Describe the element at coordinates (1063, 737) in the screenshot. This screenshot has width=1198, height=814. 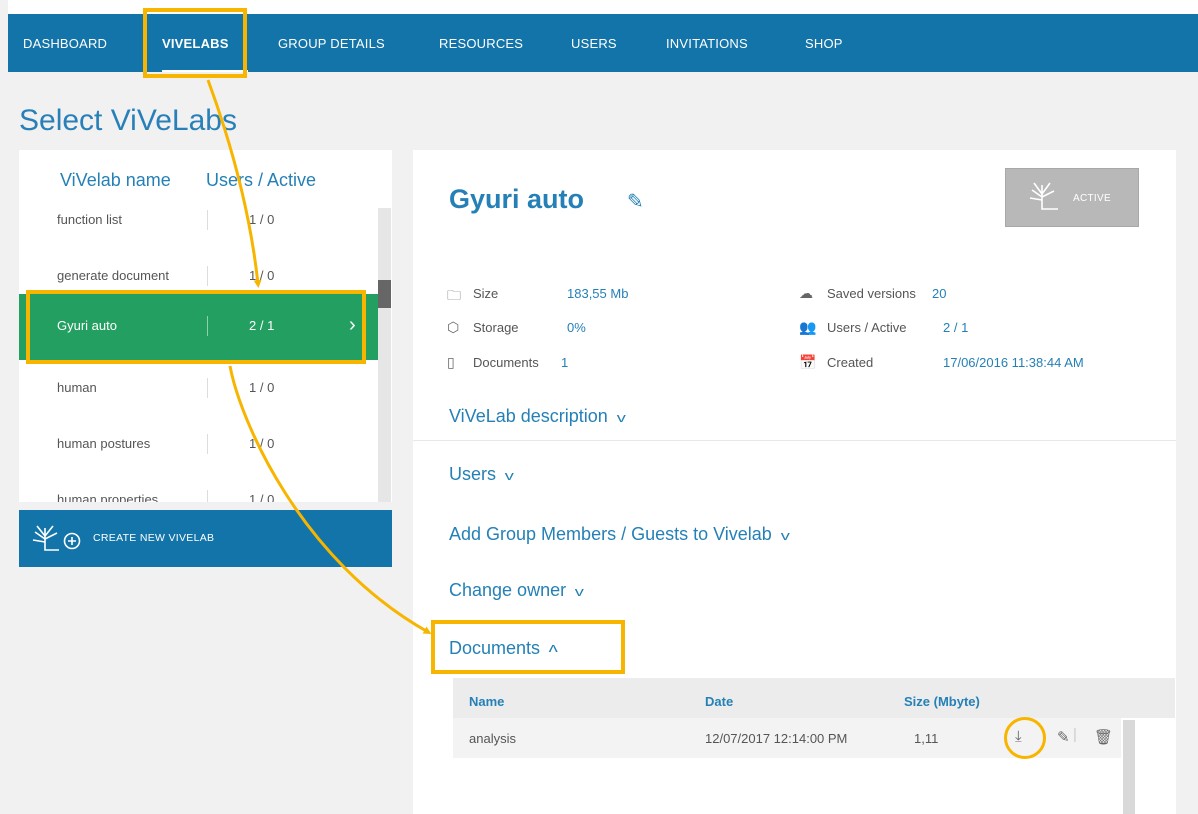
I see `edit-icon: ✎` at that location.